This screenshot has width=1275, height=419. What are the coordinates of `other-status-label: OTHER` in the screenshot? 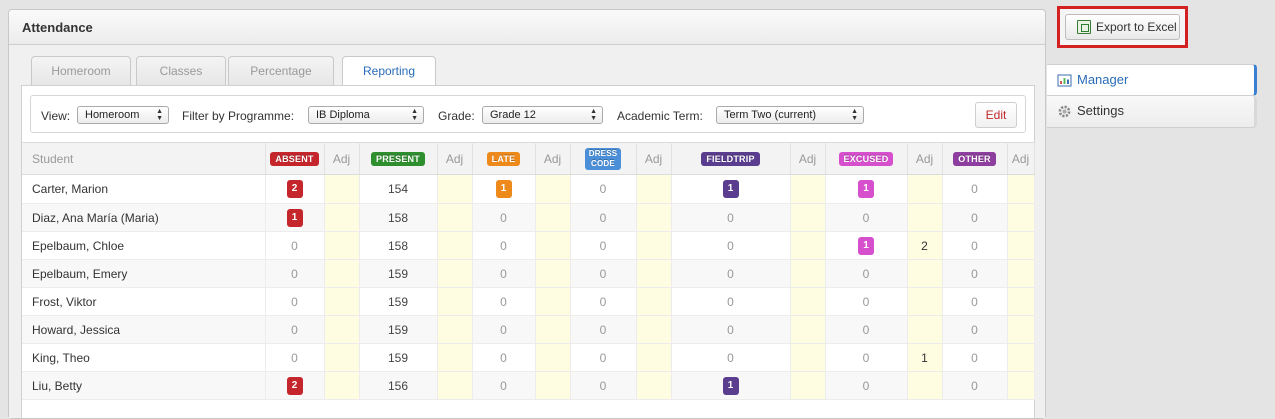 It's located at (974, 159).